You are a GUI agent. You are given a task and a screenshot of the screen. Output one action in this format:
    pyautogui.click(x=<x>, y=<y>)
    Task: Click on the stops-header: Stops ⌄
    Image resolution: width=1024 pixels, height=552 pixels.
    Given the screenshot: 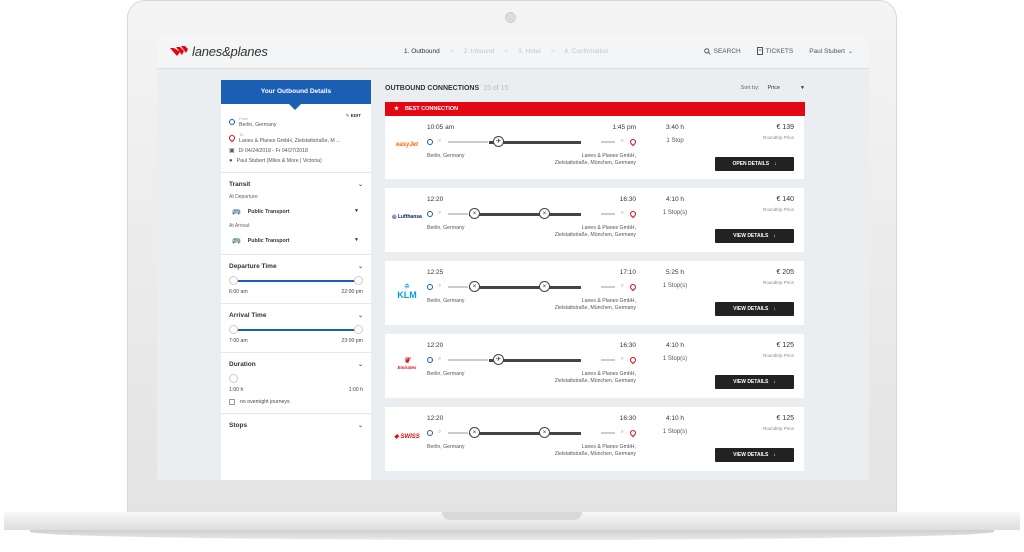 What is the action you would take?
    pyautogui.click(x=296, y=425)
    